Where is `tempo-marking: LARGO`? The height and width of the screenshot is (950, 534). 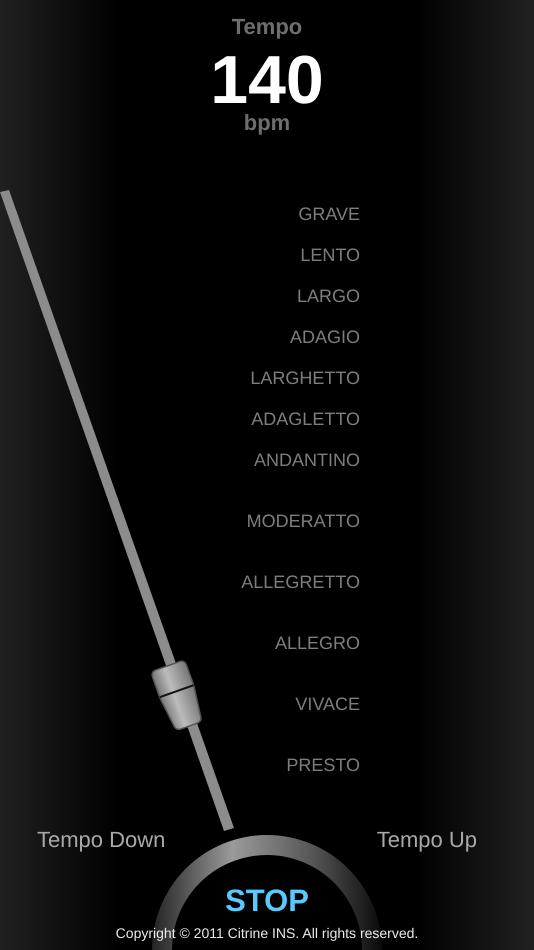 tempo-marking: LARGO is located at coordinates (328, 296).